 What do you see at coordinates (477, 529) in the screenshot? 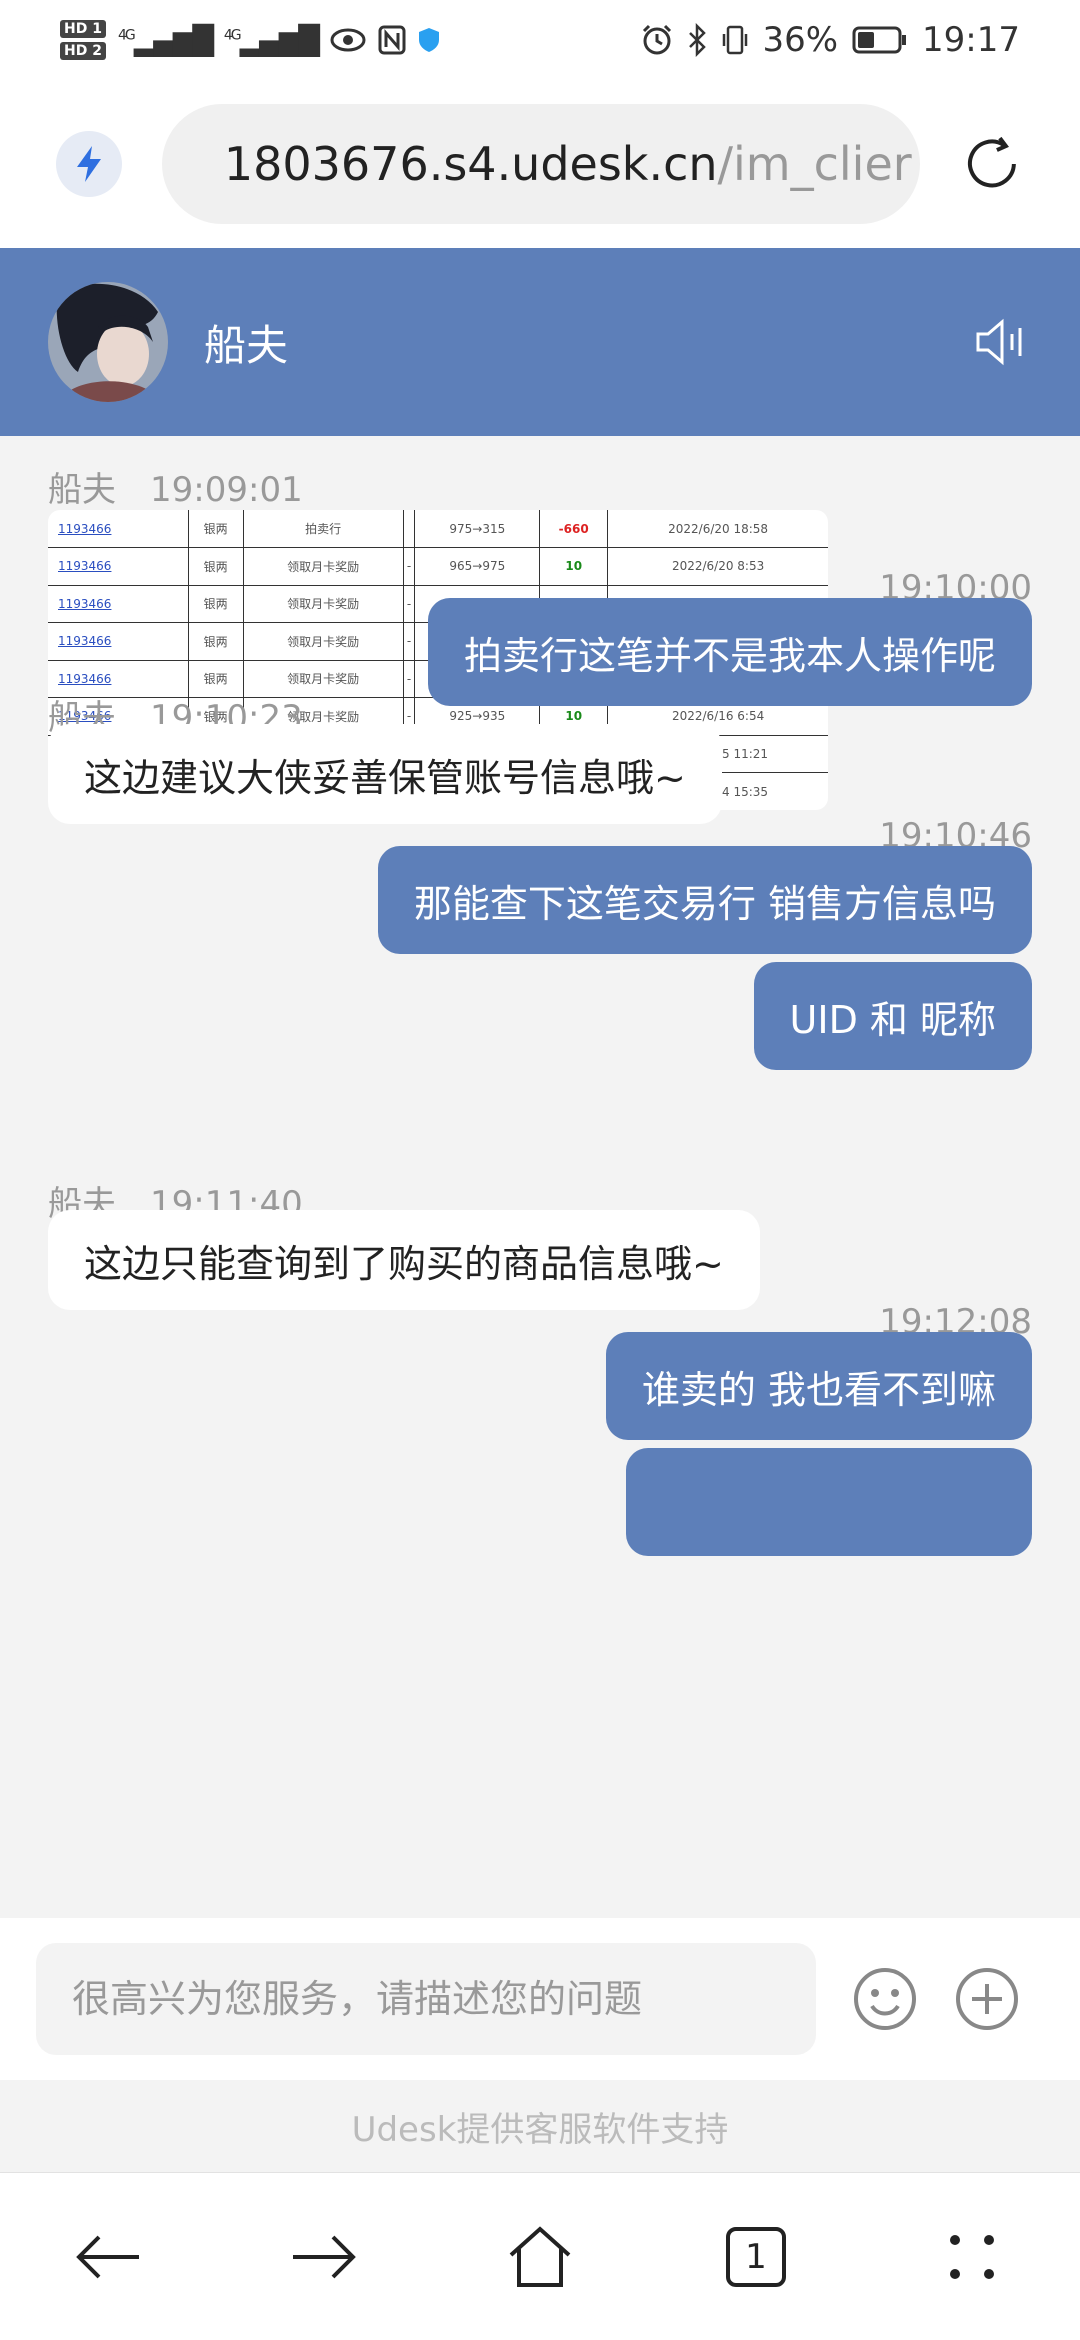
I see `image-table-cell: 975→315` at bounding box center [477, 529].